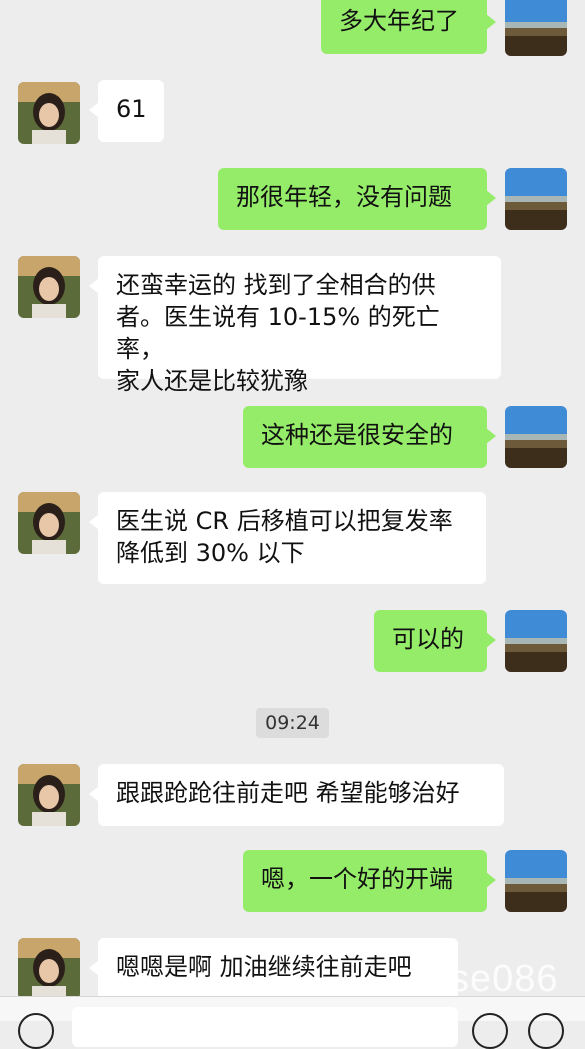  Describe the element at coordinates (273, 969) in the screenshot. I see `message-bubble-received: 嗯嗯是啊 加油继续往前走吧` at that location.